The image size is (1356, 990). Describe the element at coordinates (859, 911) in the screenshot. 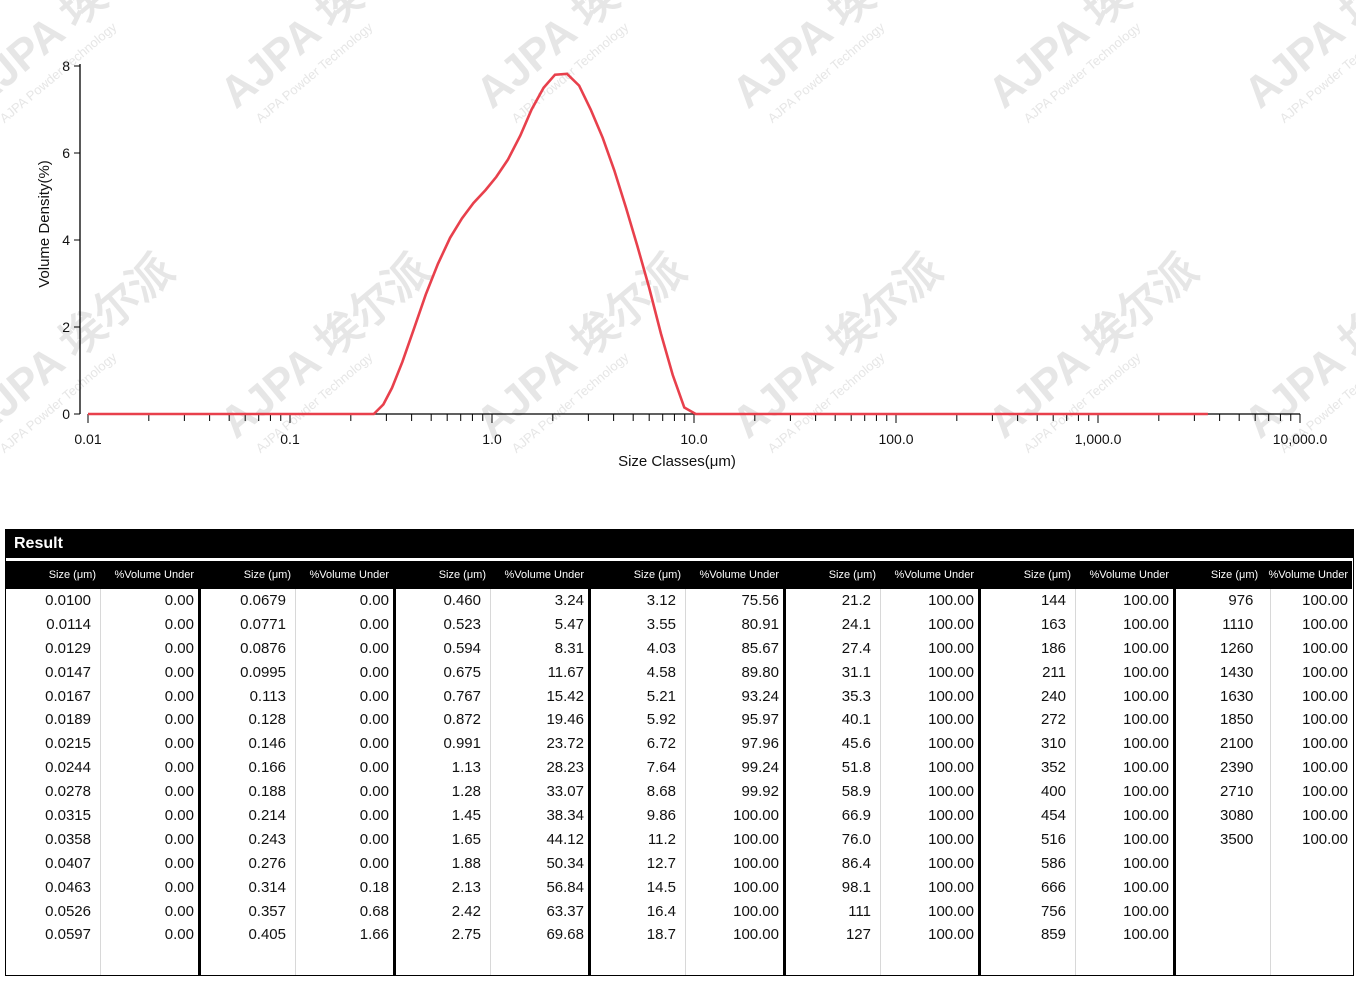

I see `size-cell: 111` at that location.